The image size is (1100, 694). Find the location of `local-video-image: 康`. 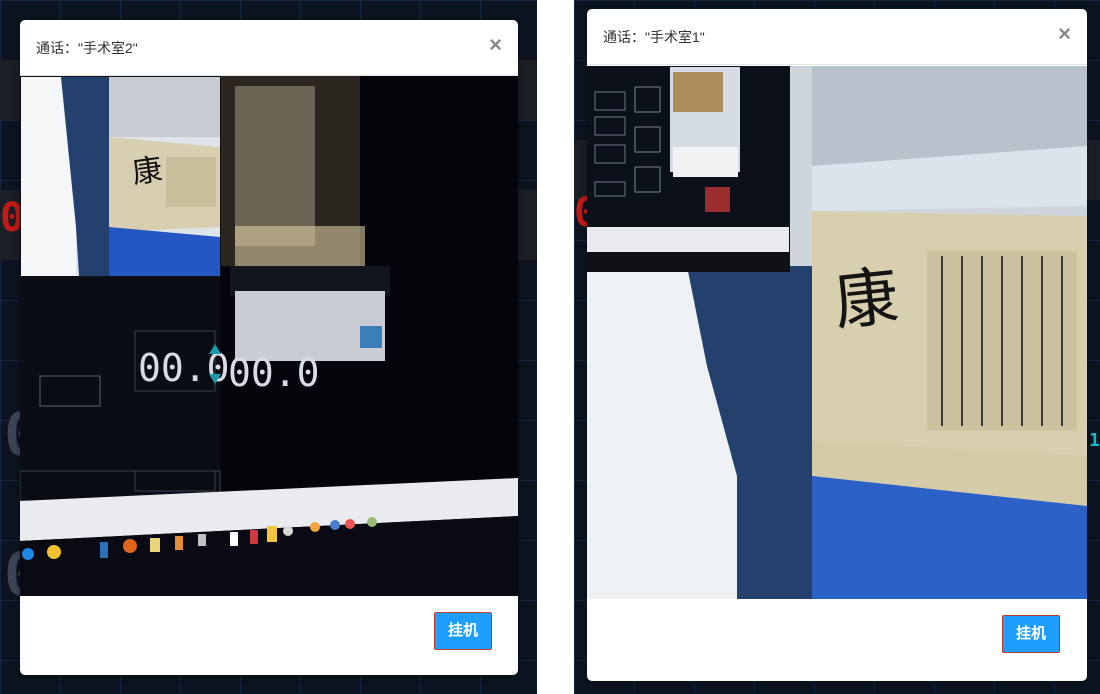

local-video-image: 康 is located at coordinates (120, 176).